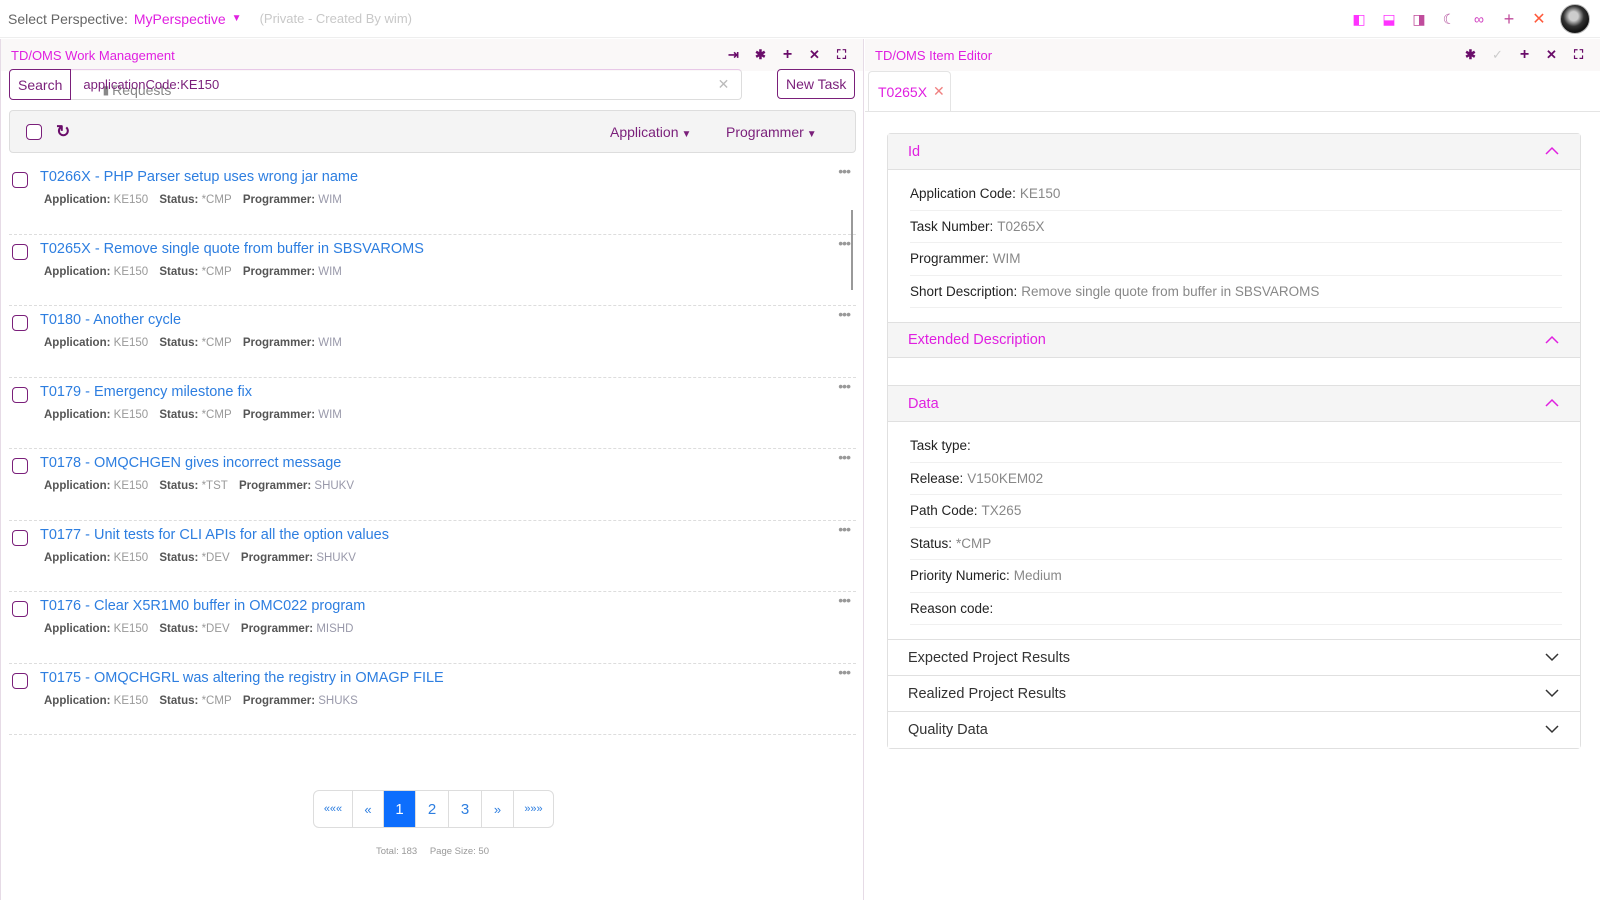  I want to click on field-value: V150KEM02, so click(1005, 478).